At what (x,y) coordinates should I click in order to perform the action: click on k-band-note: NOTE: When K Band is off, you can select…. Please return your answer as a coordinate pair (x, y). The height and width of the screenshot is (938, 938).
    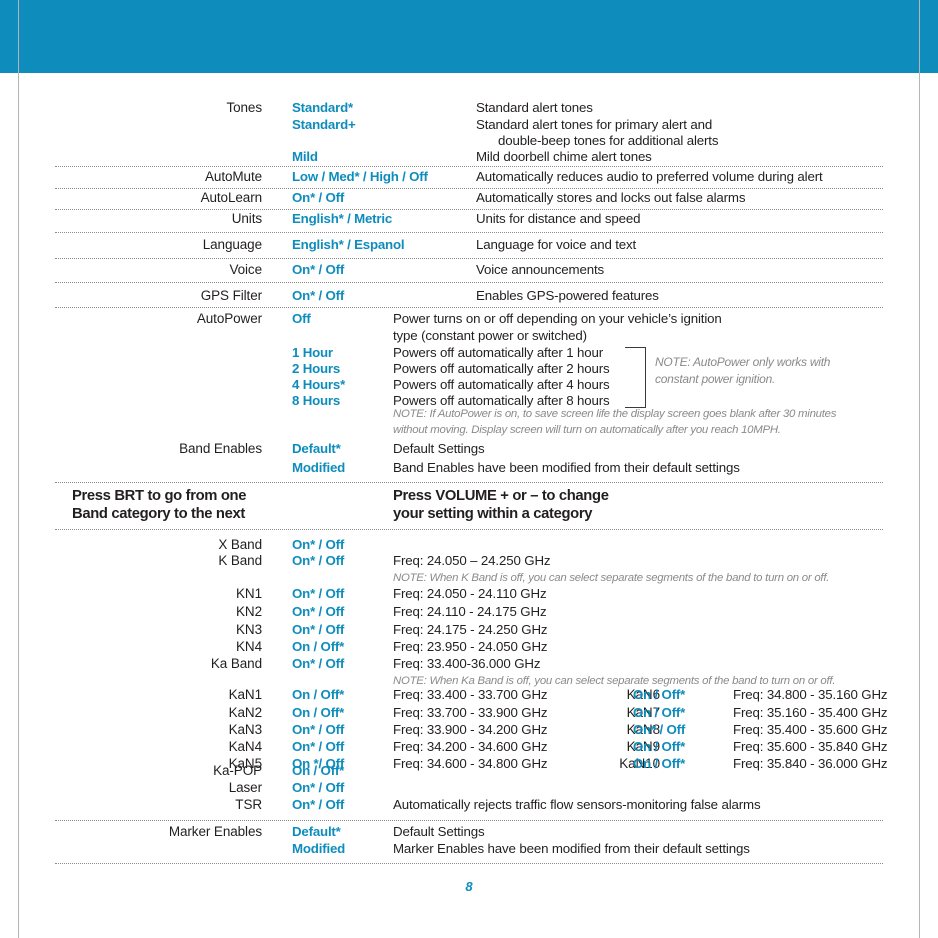
    Looking at the image, I should click on (611, 578).